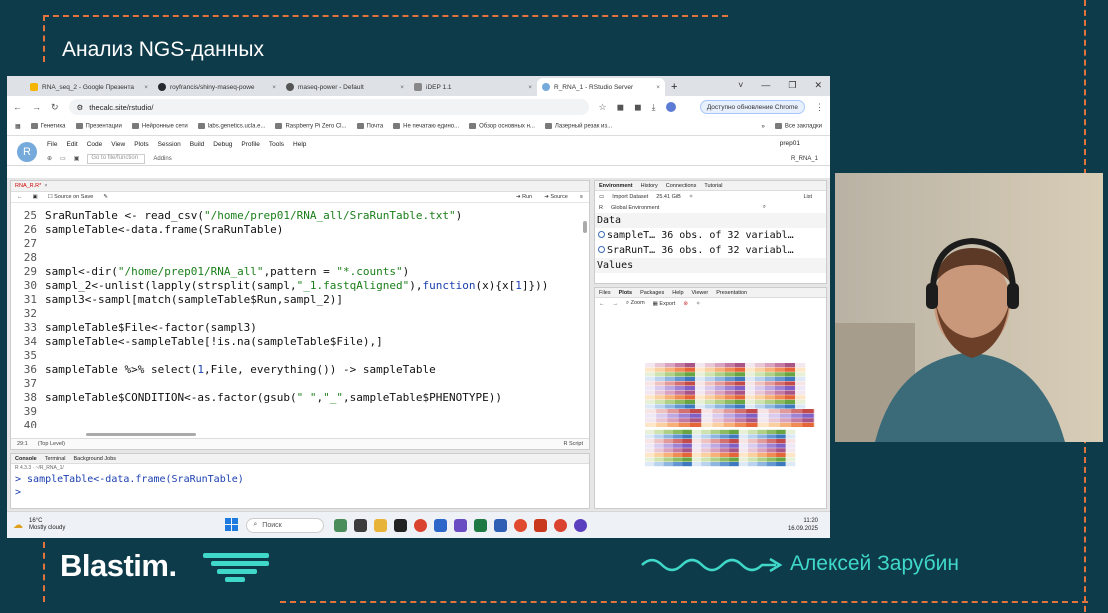 The image size is (1108, 613). Describe the element at coordinates (605, 293) in the screenshot. I see `tab-files: Files` at that location.